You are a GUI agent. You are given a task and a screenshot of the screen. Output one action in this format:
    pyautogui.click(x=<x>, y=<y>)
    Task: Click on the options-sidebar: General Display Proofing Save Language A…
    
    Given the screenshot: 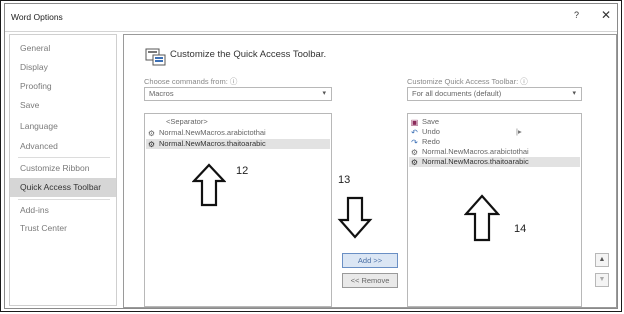 What is the action you would take?
    pyautogui.click(x=63, y=170)
    